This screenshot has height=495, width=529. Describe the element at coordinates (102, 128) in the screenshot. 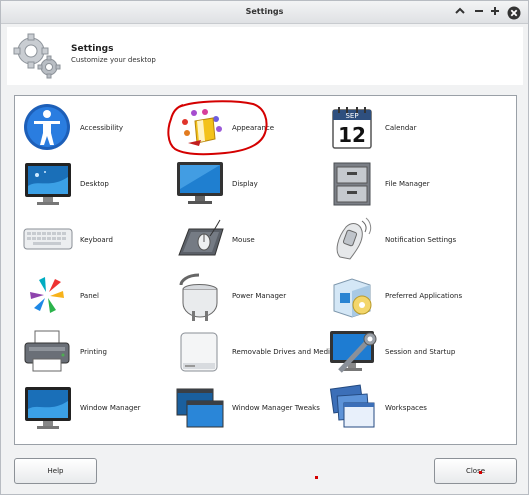

I see `item-label: Accessibility` at that location.